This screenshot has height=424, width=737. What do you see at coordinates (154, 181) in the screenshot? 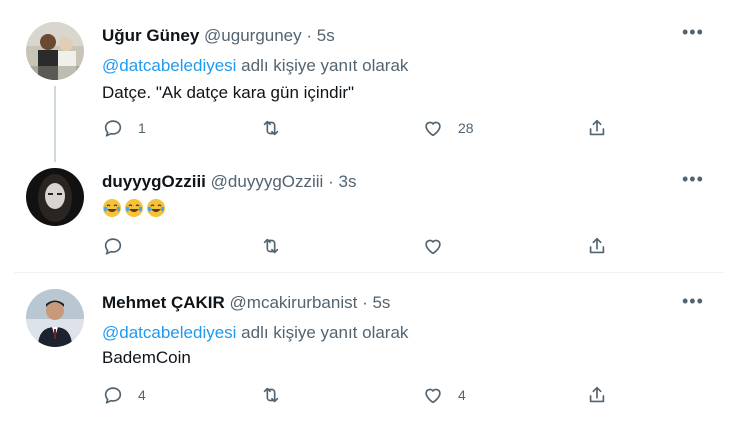
I see `display-name: duyyygOzziii` at bounding box center [154, 181].